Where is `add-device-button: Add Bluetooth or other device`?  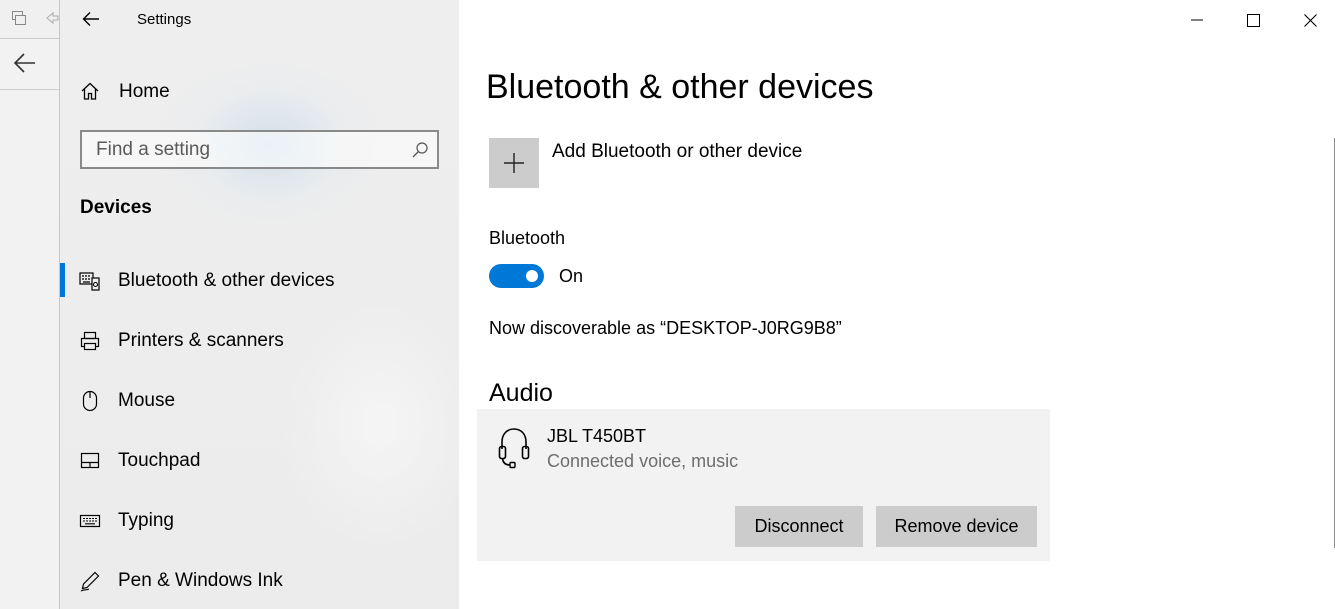
add-device-button: Add Bluetooth or other device is located at coordinates (669, 163).